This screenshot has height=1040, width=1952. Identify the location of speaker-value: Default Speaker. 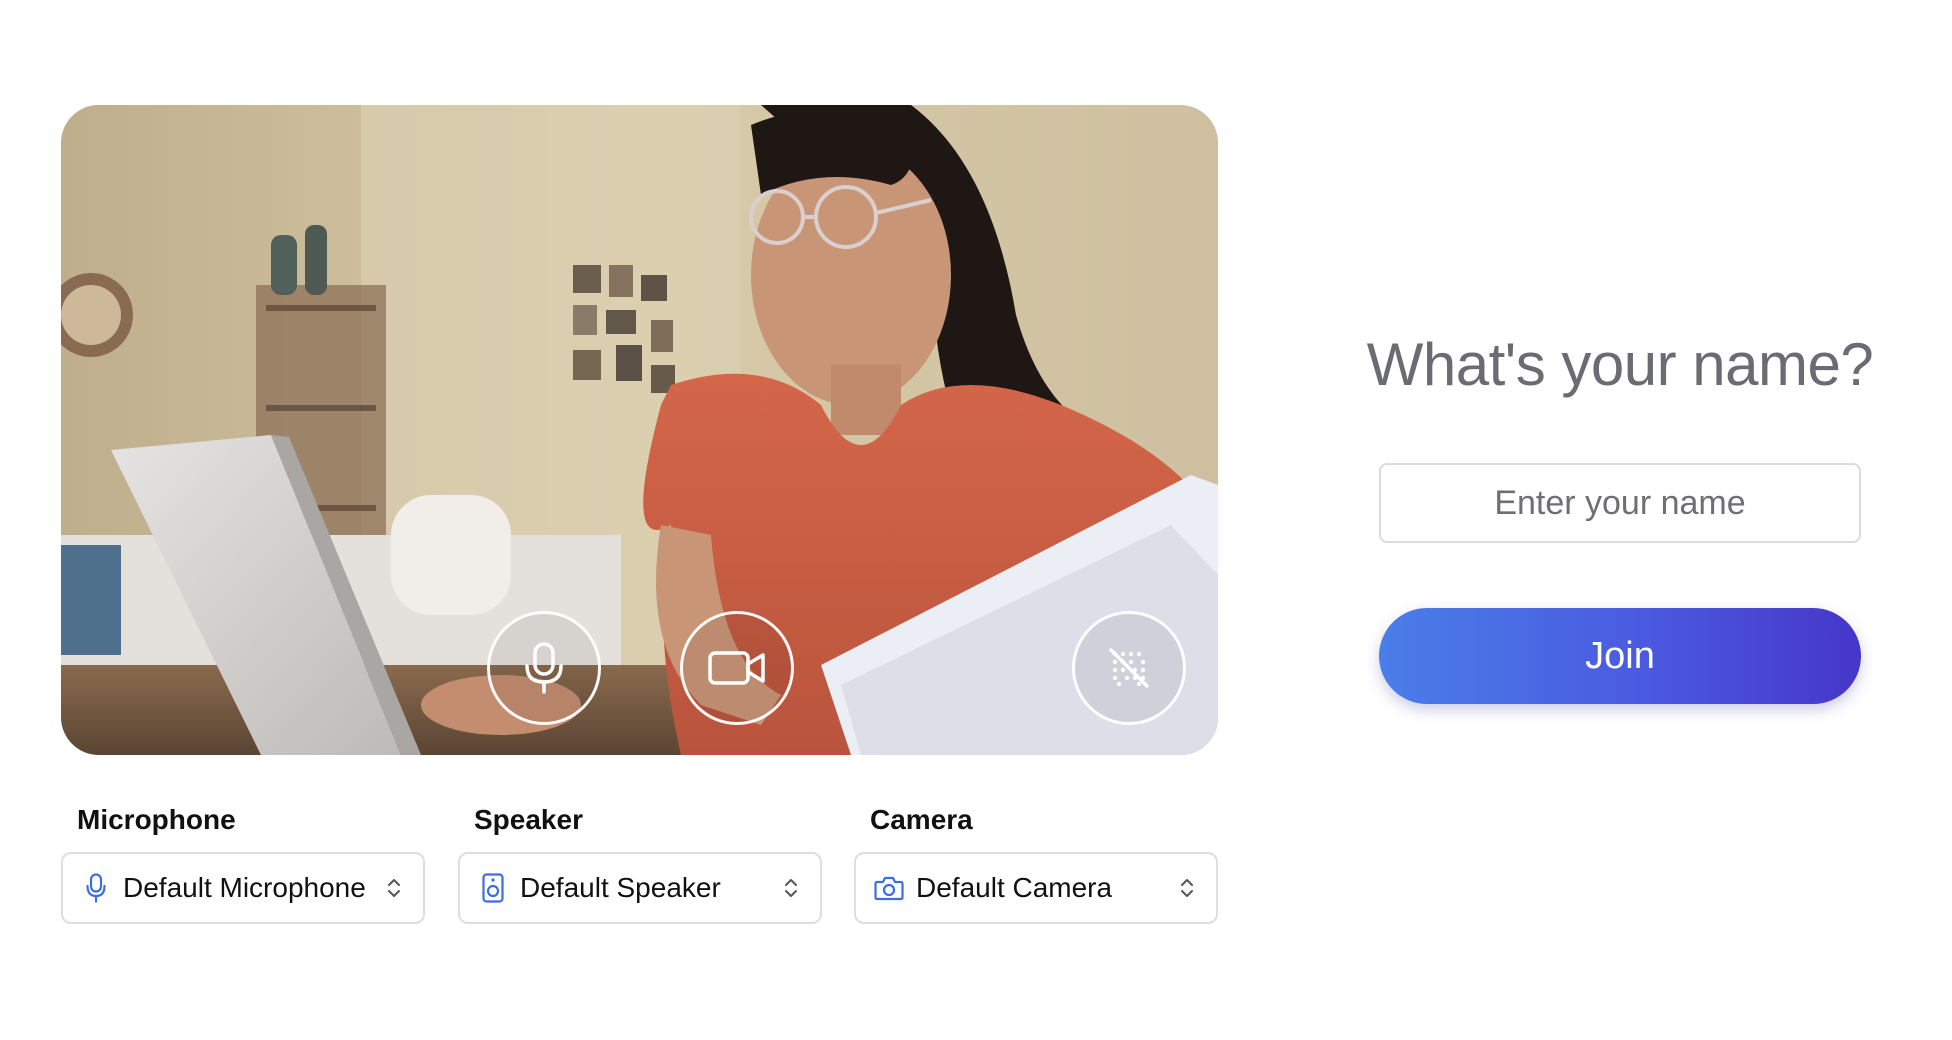
(620, 887).